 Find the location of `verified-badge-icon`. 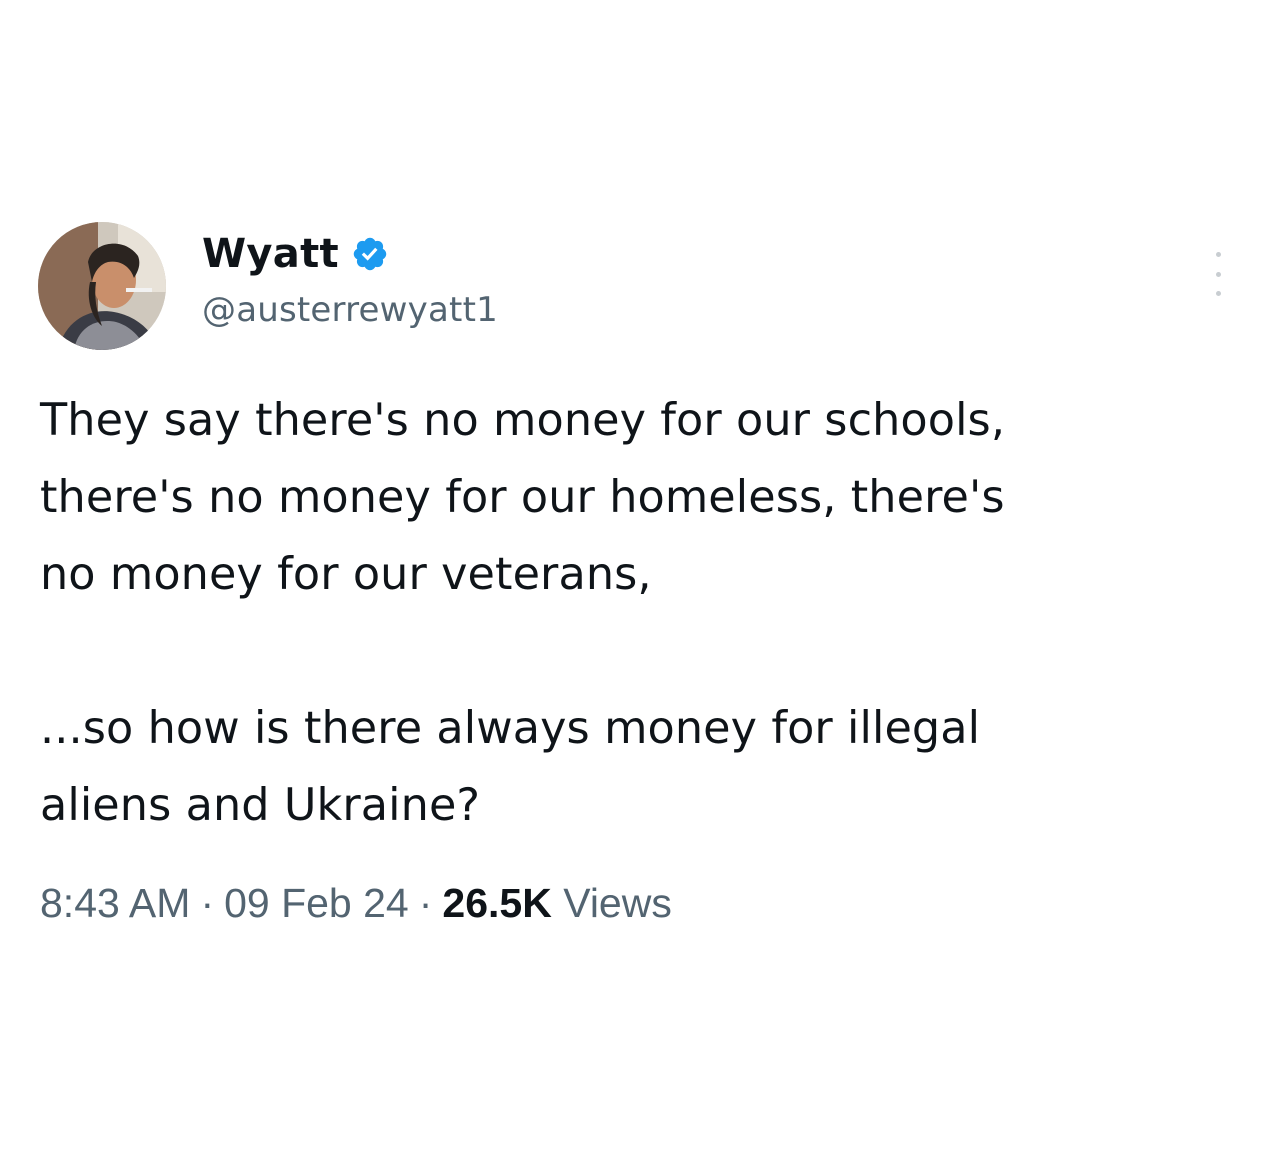

verified-badge-icon is located at coordinates (370, 254).